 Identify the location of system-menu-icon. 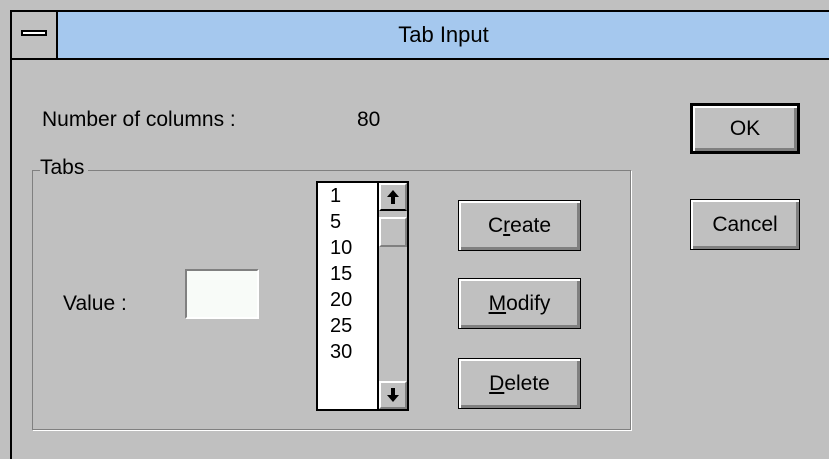
(34, 33).